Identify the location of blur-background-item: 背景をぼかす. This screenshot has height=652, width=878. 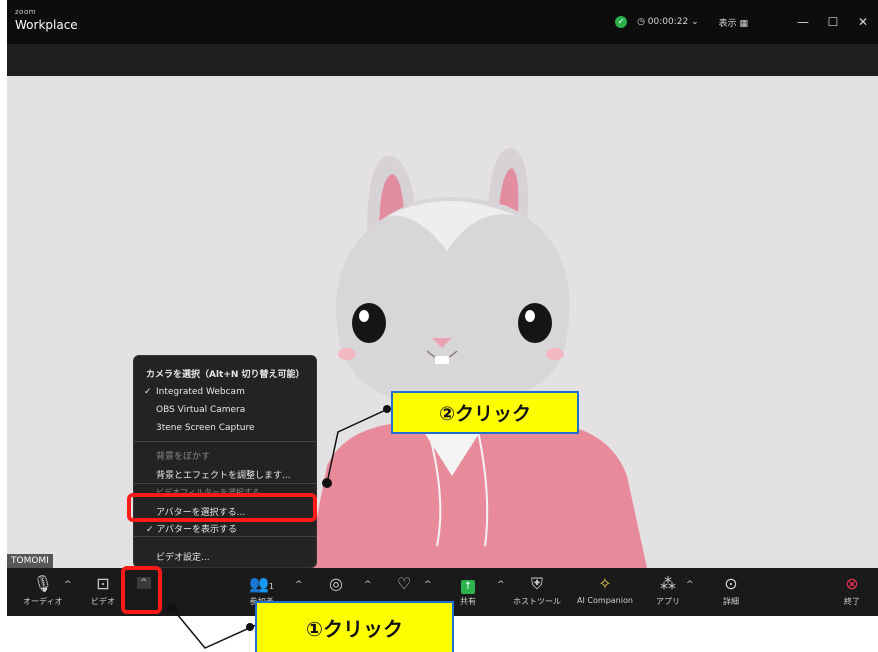
(183, 455).